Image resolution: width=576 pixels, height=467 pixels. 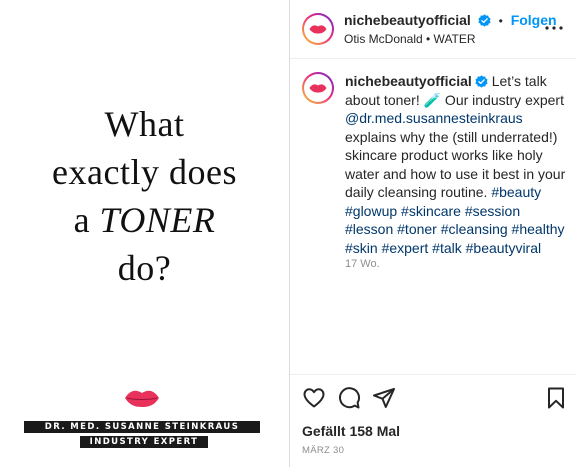 I want to click on header-user-line: nichebeautyofficial • Folgen, so click(x=450, y=20).